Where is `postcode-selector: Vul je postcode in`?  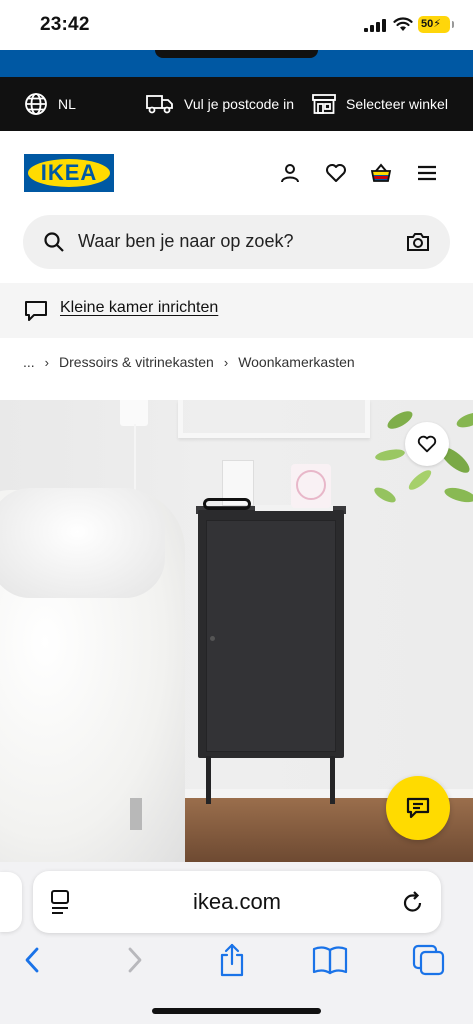 postcode-selector: Vul je postcode in is located at coordinates (220, 104).